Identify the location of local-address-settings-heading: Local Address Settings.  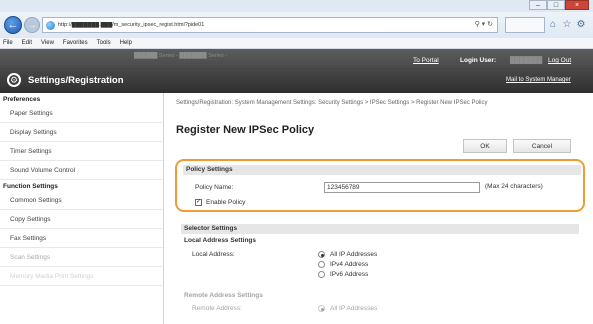
(220, 240).